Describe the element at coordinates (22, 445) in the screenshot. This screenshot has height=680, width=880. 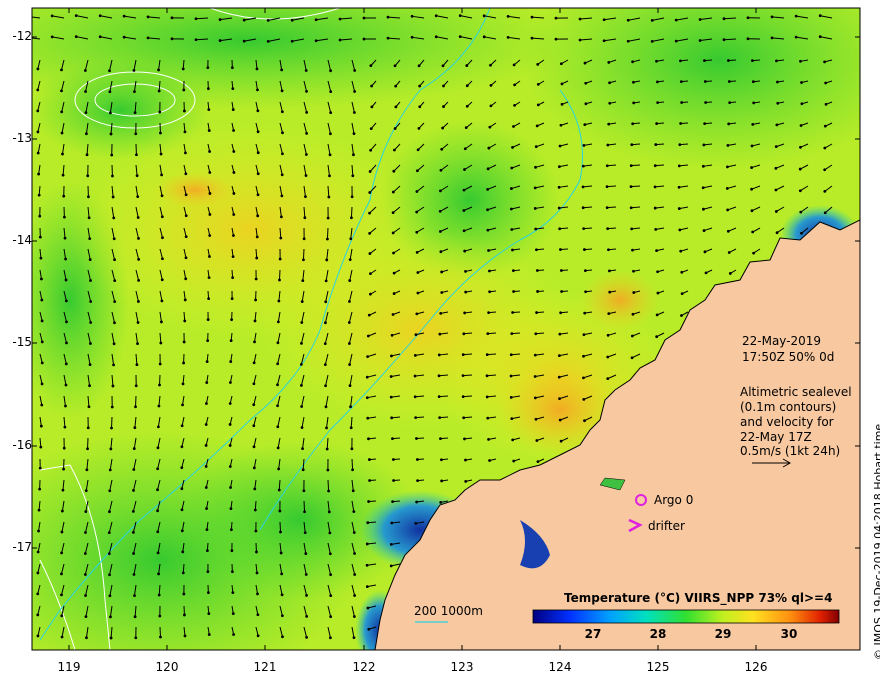
I see `y-tick-label: -16` at that location.